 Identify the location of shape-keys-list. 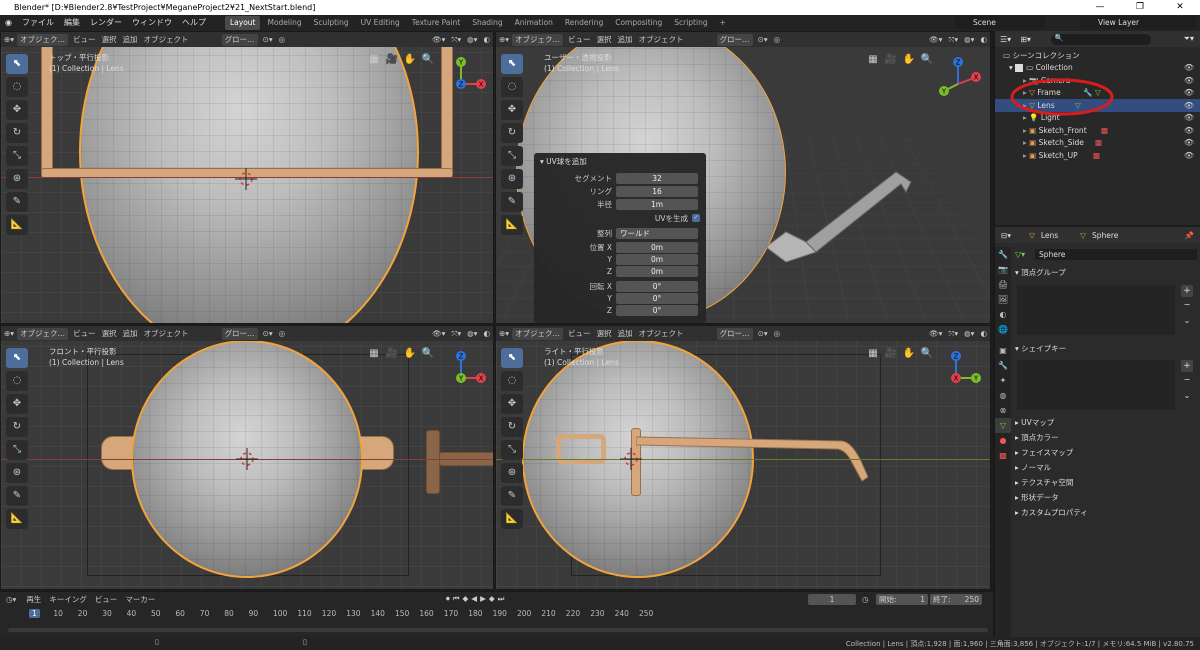
(1096, 385).